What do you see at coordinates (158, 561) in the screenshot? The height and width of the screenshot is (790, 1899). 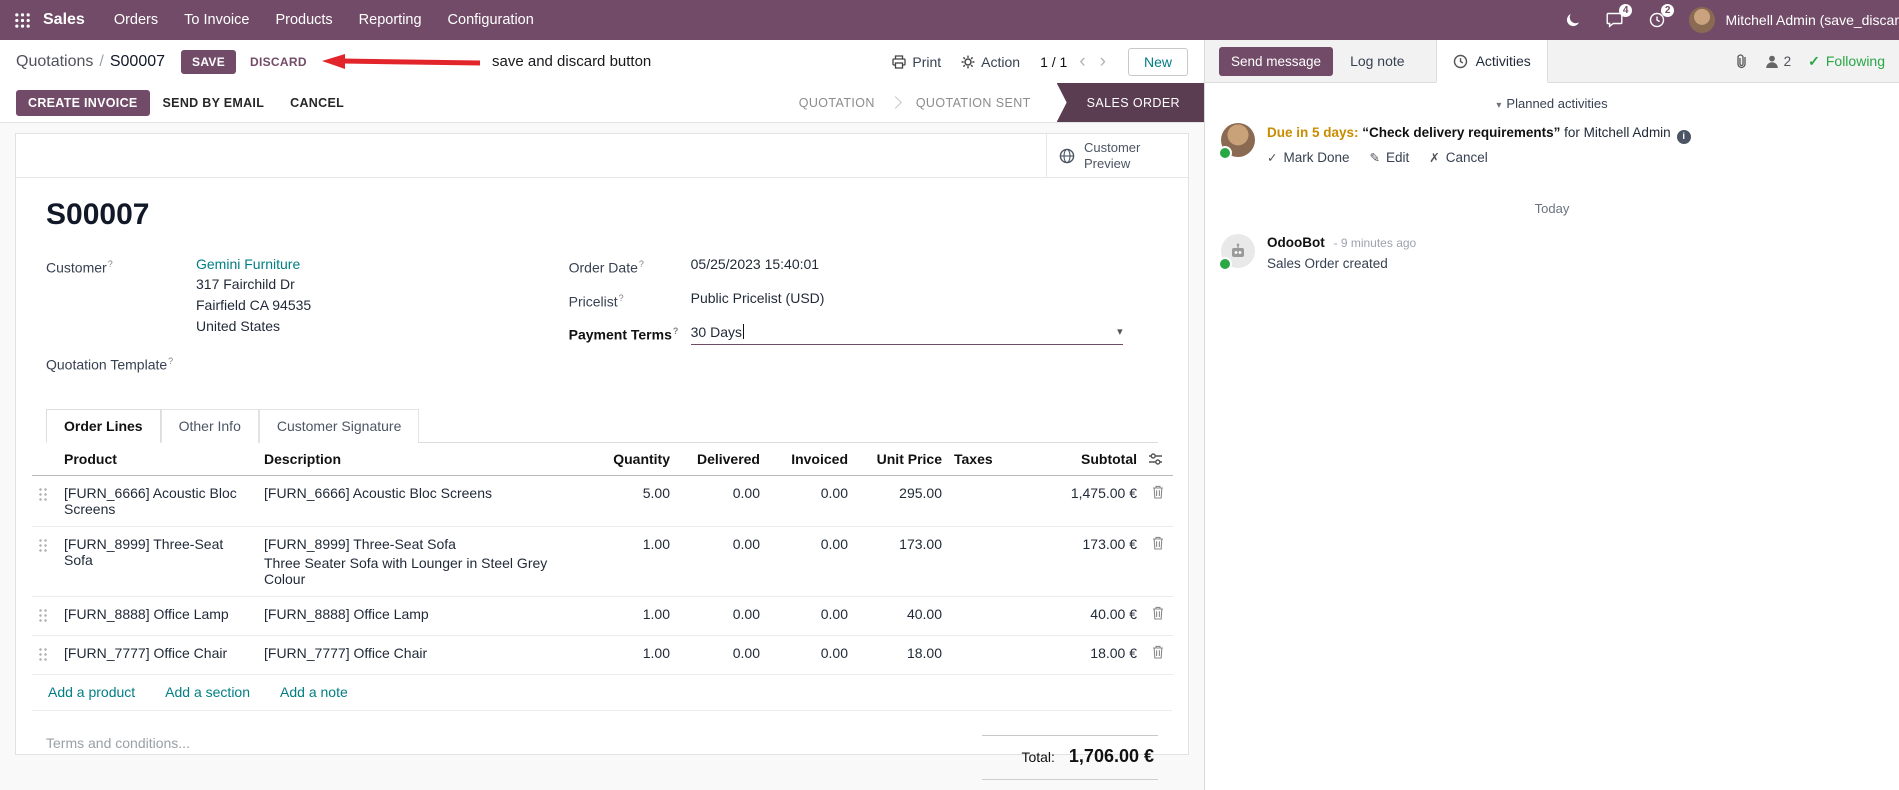 I see `cell-product: [FURN_8999] Three-Seat Sofa` at bounding box center [158, 561].